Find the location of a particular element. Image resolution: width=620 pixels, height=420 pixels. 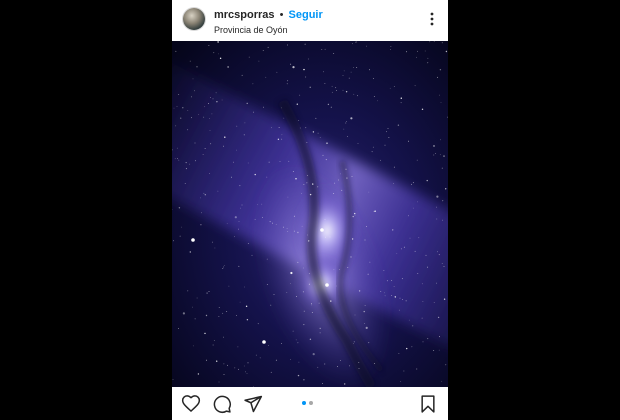

carousel-indicator is located at coordinates (309, 404).